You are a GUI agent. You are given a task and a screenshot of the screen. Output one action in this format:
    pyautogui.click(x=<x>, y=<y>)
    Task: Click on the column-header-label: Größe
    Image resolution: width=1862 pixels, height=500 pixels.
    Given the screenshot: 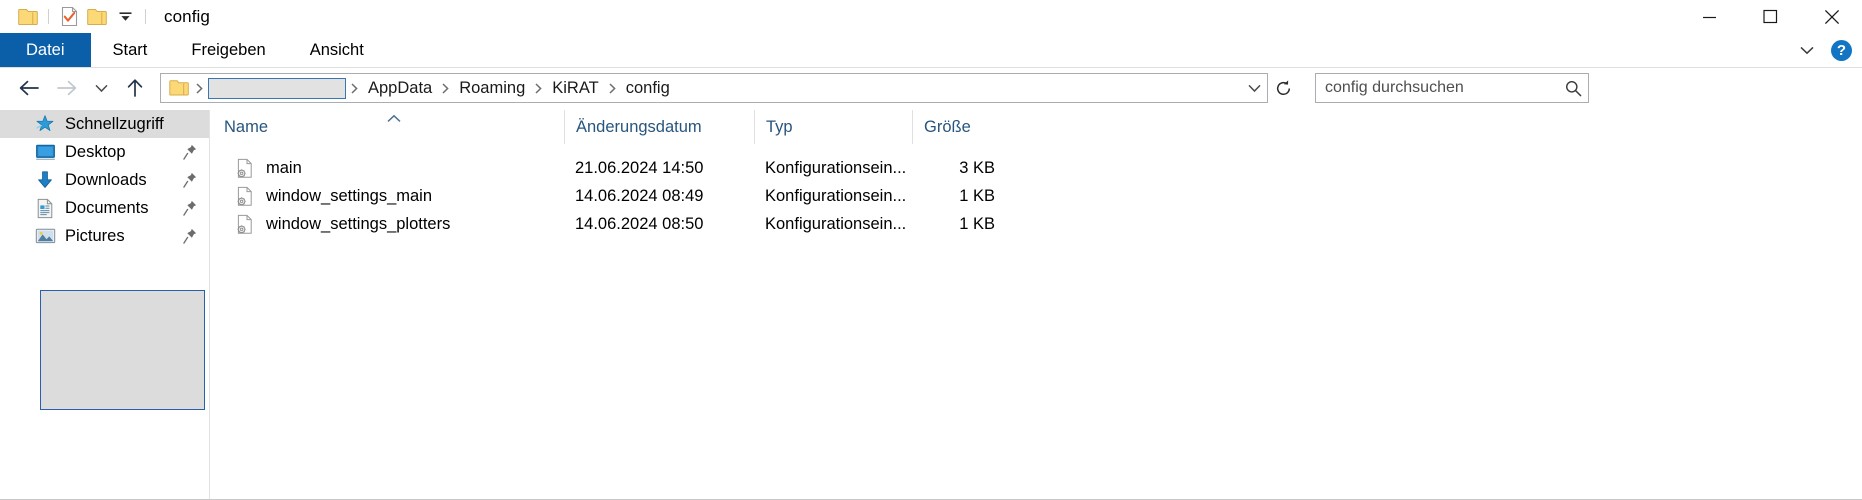 What is the action you would take?
    pyautogui.click(x=947, y=126)
    